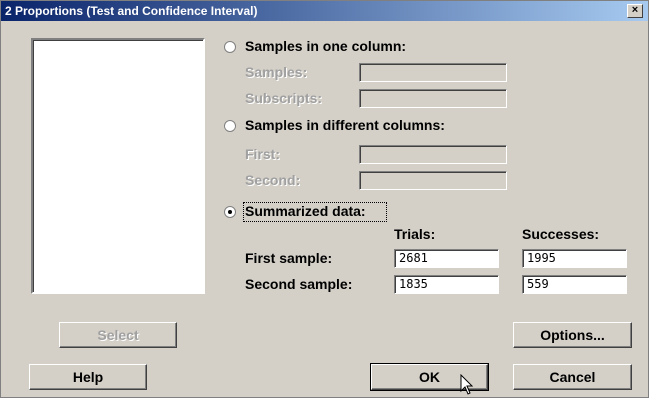 This screenshot has width=649, height=398. I want to click on subscripts-field, so click(433, 98).